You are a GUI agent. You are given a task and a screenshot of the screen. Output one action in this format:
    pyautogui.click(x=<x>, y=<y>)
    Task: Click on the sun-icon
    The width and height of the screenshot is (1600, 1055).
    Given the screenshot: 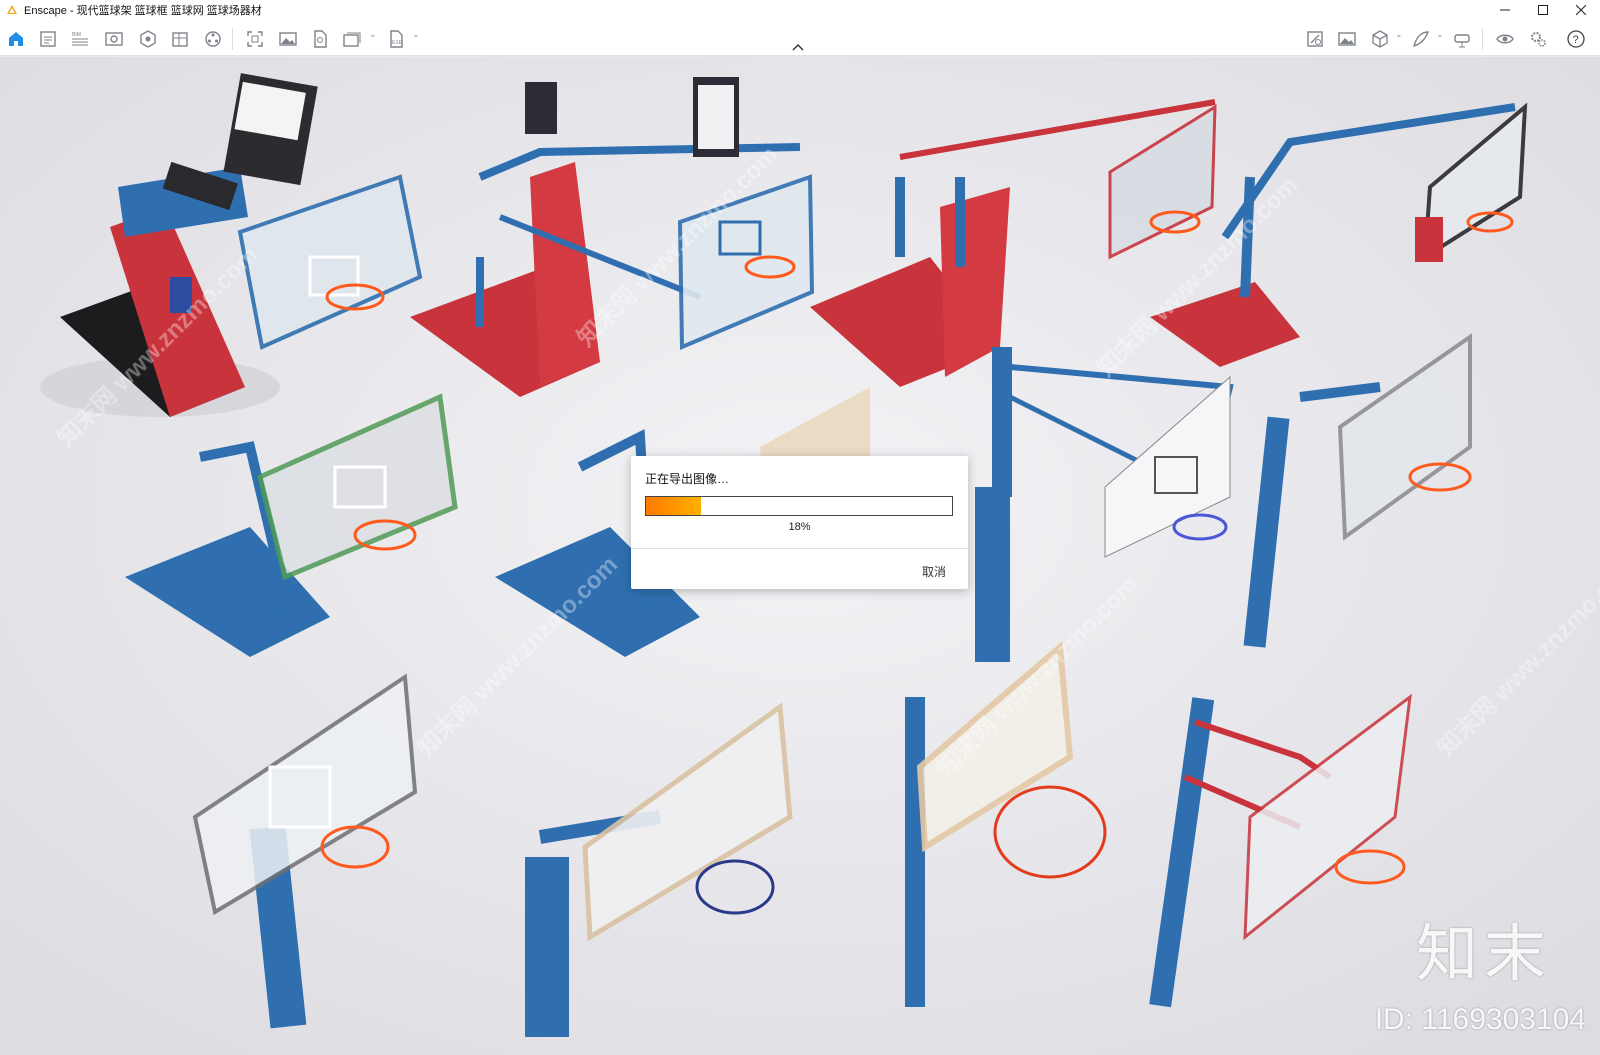 What is the action you would take?
    pyautogui.click(x=148, y=39)
    